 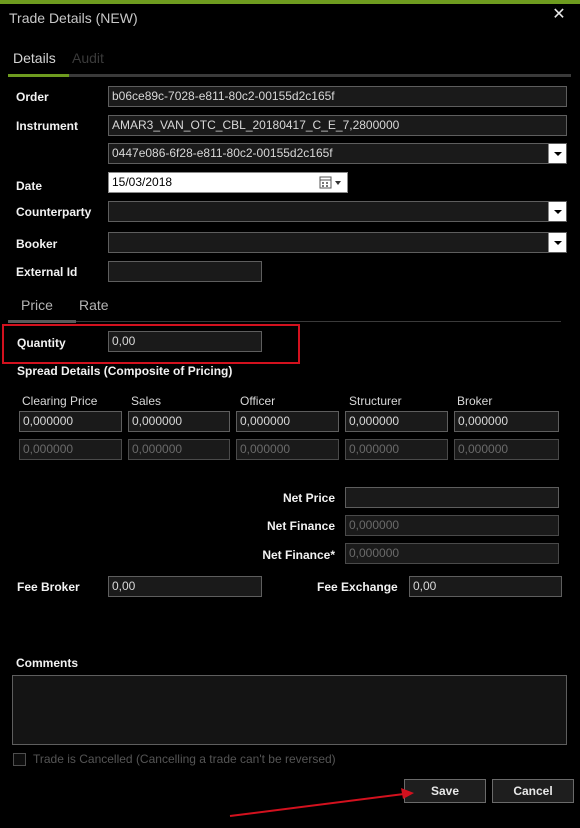 I want to click on save-button: Save, so click(x=445, y=791).